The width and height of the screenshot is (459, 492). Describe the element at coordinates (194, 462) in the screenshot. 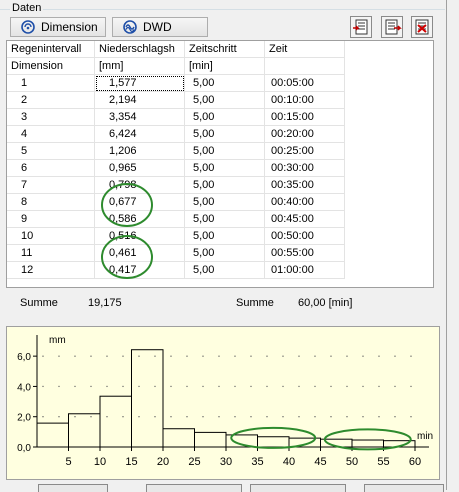

I see `x-tick-label: 25` at that location.